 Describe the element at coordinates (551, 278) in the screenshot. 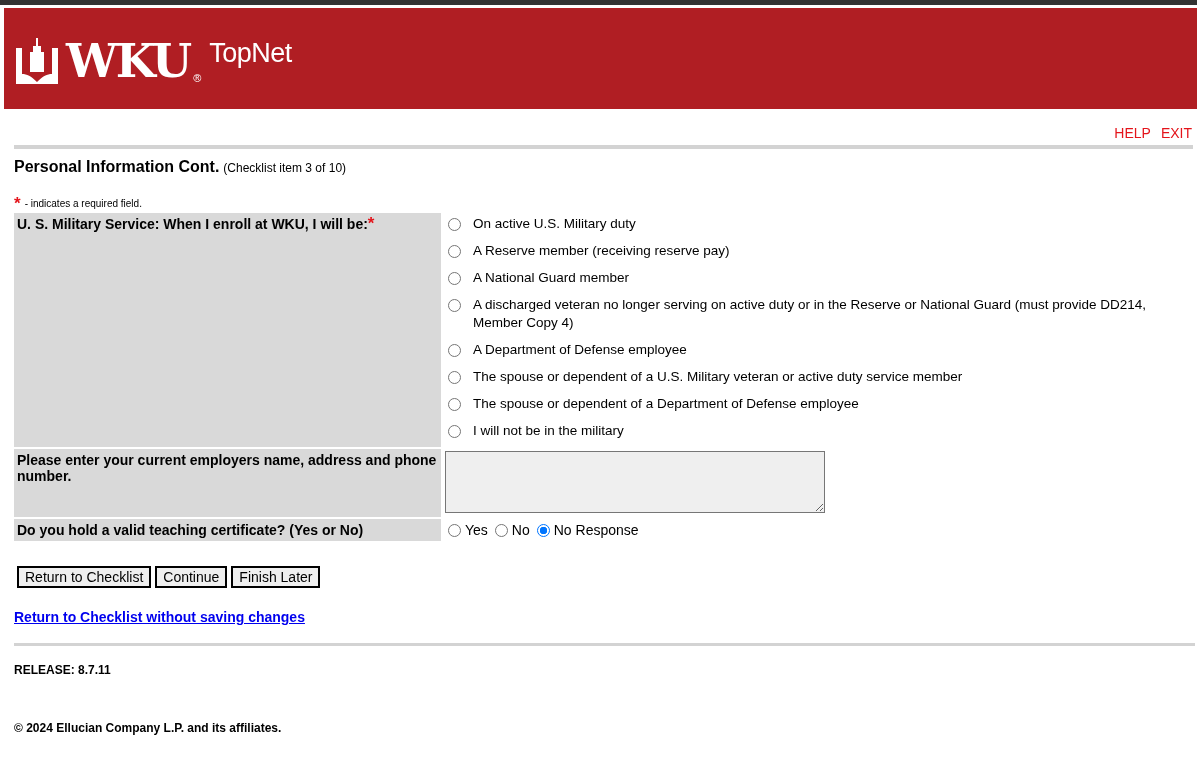

I see `option-label: A National Guard member` at that location.